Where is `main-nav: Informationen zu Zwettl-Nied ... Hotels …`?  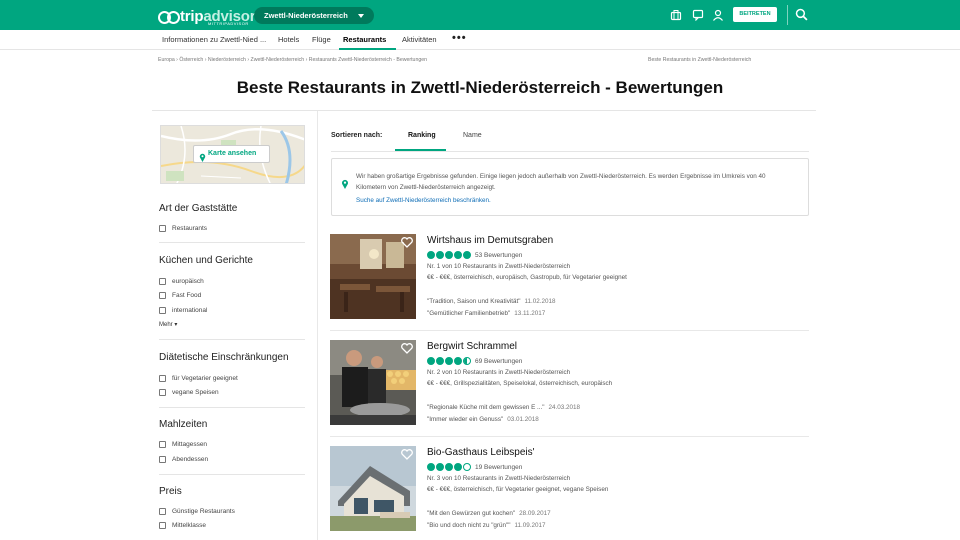
main-nav: Informationen zu Zwettl-Nied ... Hotels … is located at coordinates (480, 40).